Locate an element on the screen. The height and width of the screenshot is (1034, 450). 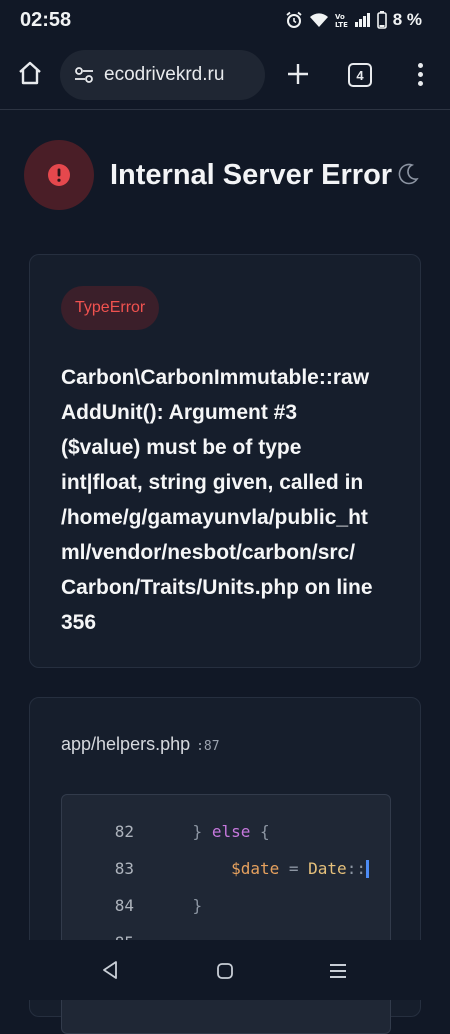
alarm-icon is located at coordinates (294, 19).